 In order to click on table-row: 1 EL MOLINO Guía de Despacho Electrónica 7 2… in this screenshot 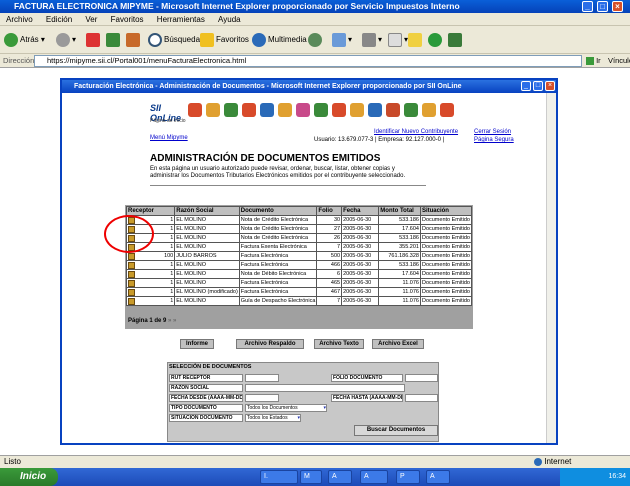, I will do `click(299, 301)`.